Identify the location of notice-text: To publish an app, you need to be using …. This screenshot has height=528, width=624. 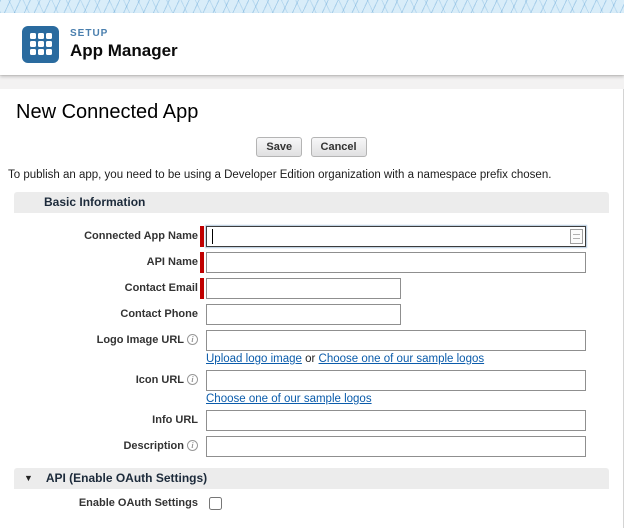
(280, 175).